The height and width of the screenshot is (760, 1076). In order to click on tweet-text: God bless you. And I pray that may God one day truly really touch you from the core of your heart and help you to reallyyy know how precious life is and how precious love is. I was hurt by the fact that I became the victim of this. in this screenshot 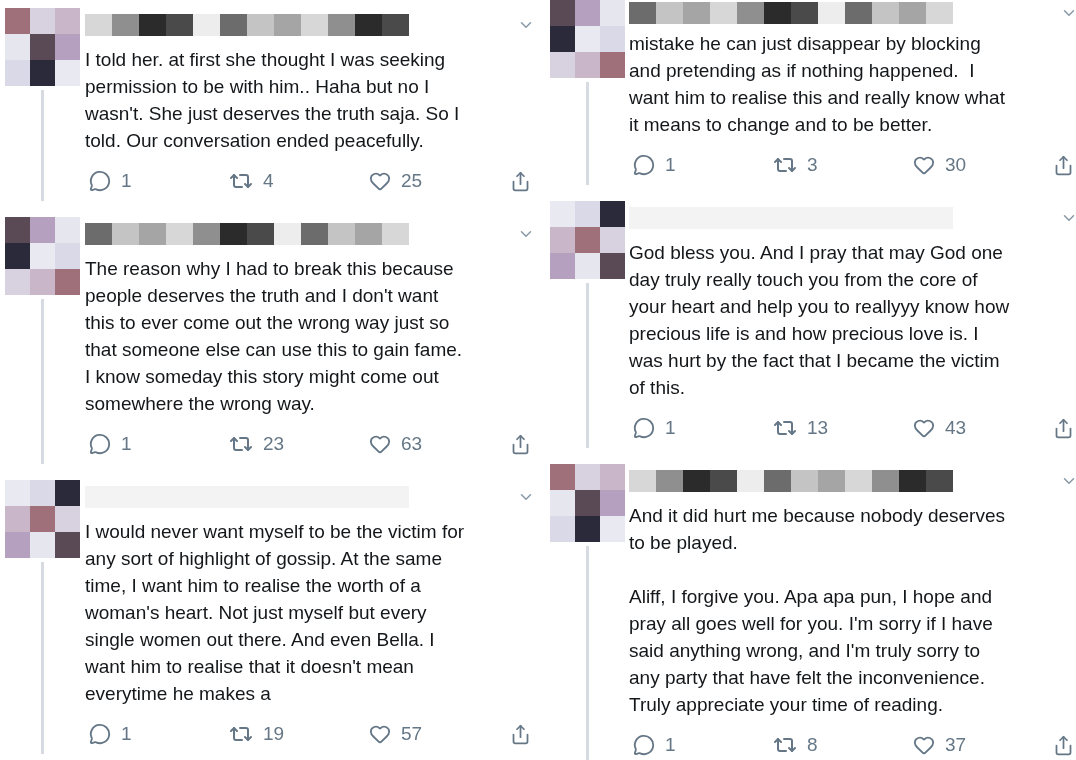, I will do `click(820, 320)`.